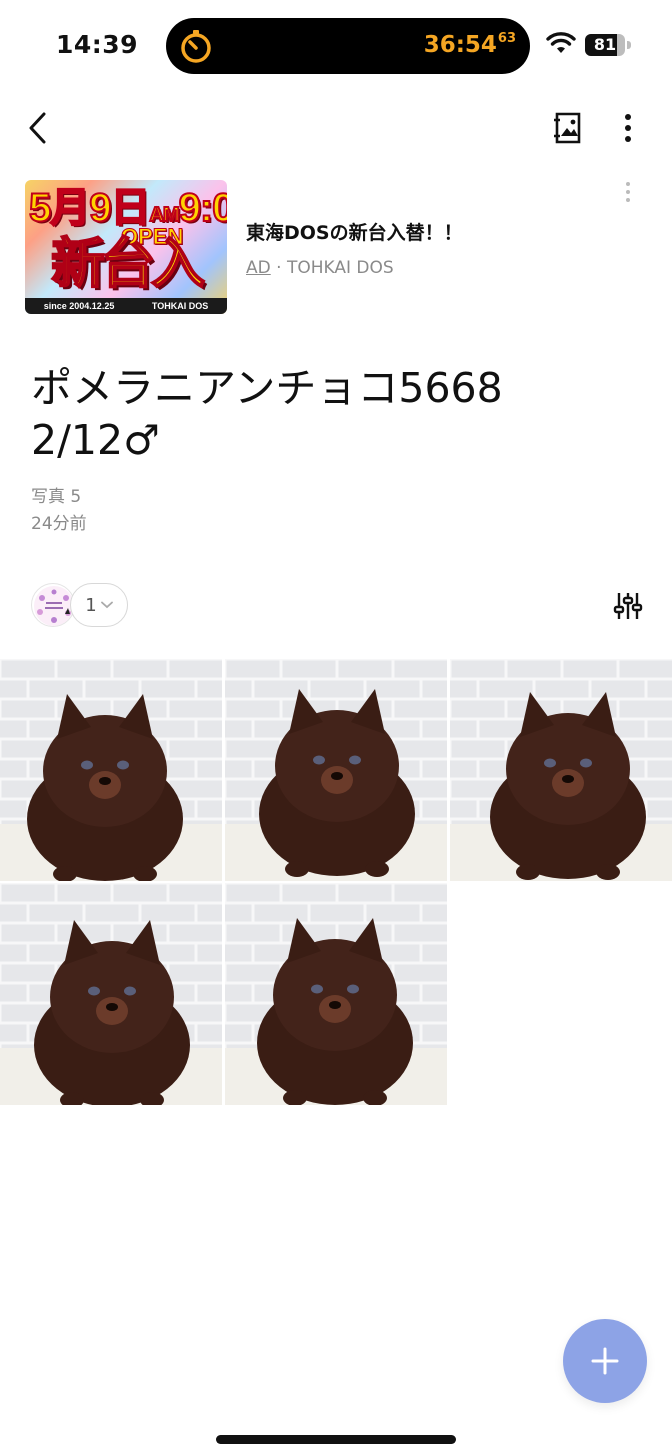  I want to click on filter-sliders-button, so click(628, 606).